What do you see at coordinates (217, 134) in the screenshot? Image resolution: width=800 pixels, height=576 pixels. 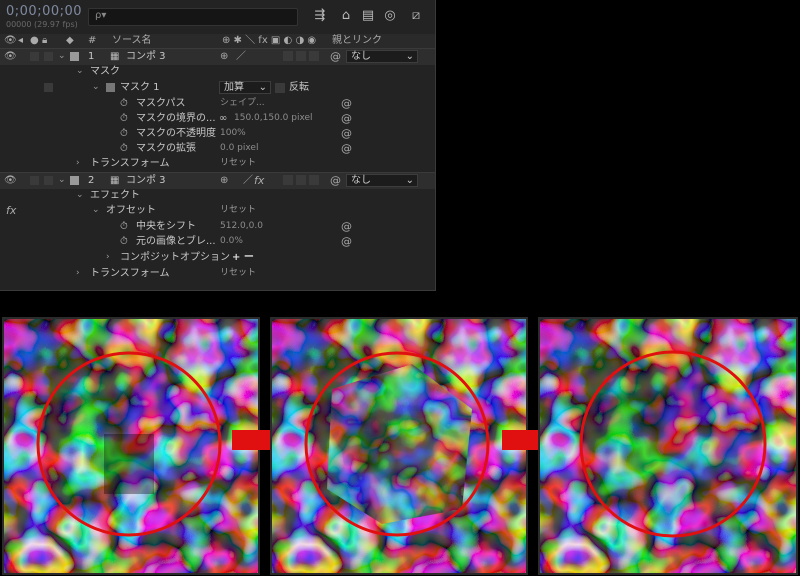 I see `property-row: ⏱︎ マスクの不透明度 100% @` at bounding box center [217, 134].